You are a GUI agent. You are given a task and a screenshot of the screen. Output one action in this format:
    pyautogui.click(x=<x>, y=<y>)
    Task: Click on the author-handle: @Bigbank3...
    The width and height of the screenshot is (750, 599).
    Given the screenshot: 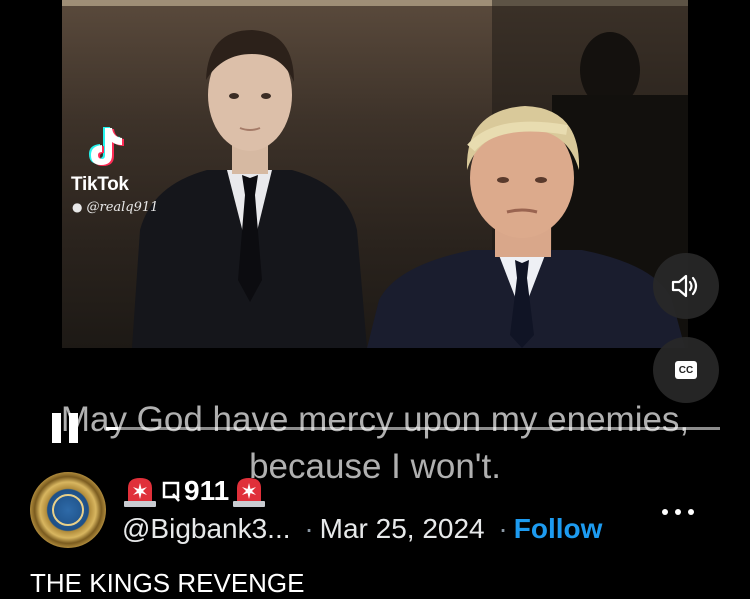 What is the action you would take?
    pyautogui.click(x=206, y=528)
    